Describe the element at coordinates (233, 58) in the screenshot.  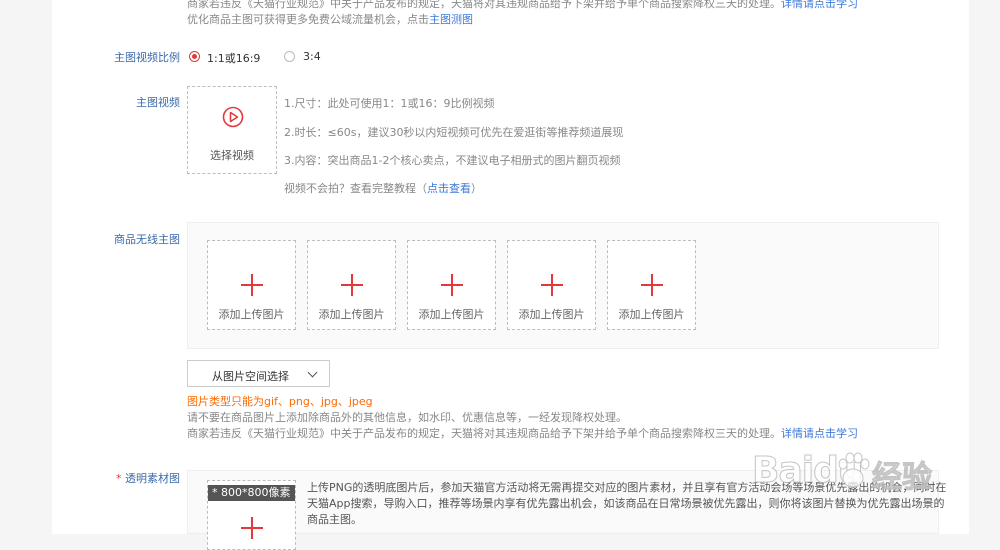
I see `ratio-option-1: 1:1或16:9` at that location.